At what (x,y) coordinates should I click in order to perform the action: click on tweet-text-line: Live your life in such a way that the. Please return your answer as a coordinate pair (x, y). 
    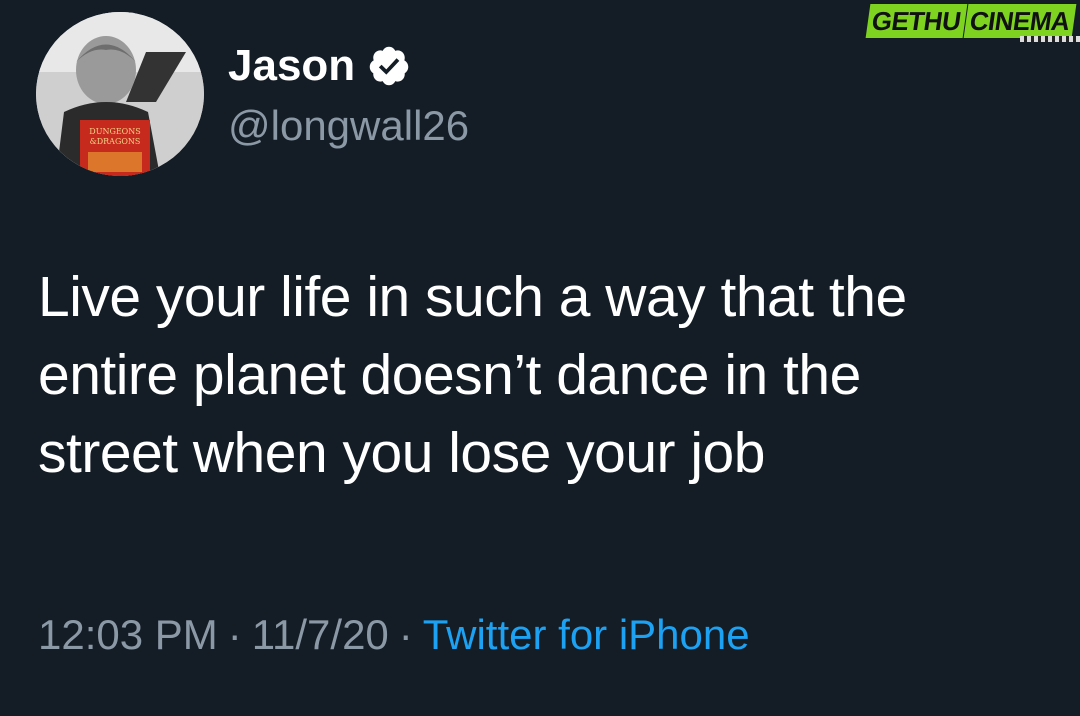
    Looking at the image, I should click on (472, 297).